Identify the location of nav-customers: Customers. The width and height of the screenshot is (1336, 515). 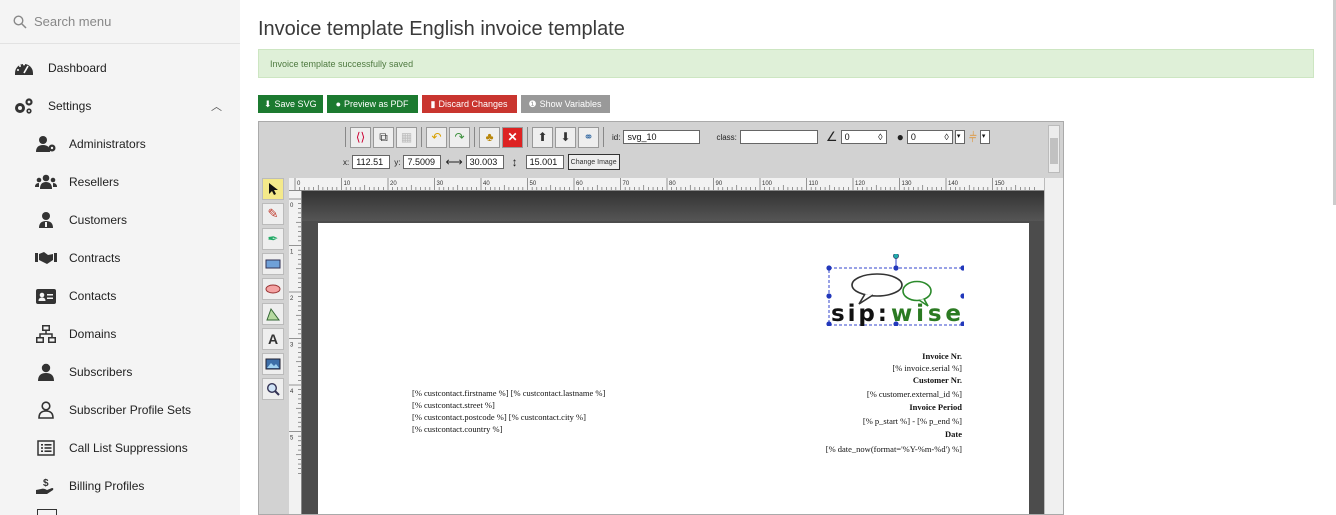
(120, 220).